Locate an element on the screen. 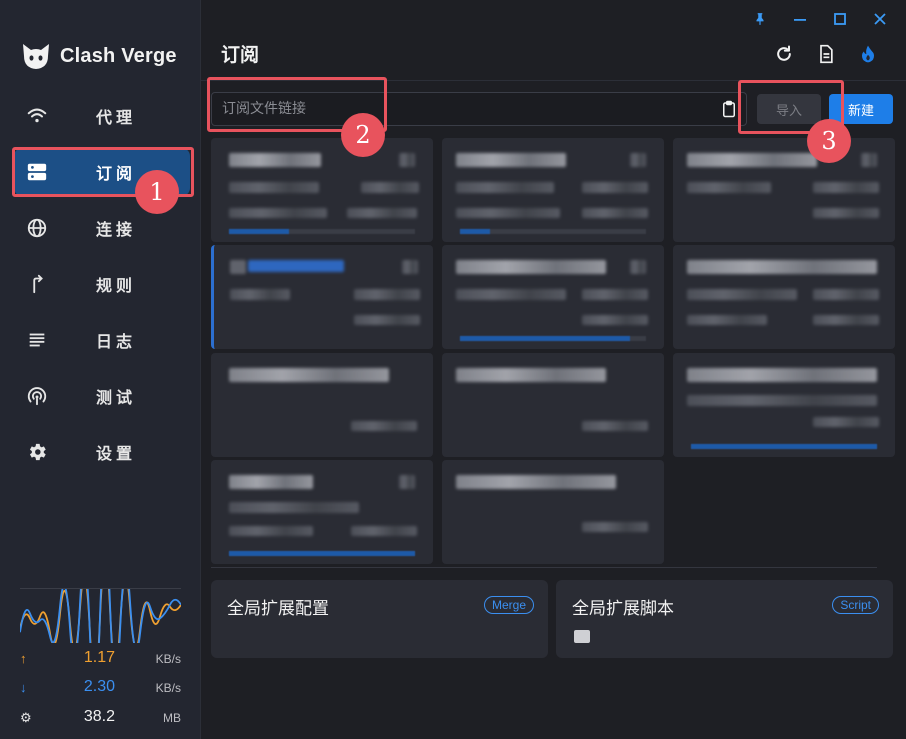 This screenshot has width=906, height=739. sidebar-item-label: 日志 is located at coordinates (116, 341).